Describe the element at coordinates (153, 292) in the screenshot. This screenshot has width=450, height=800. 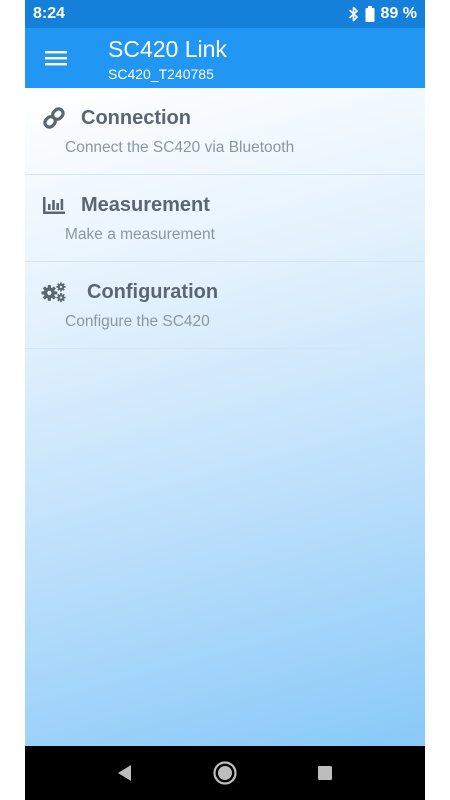
I see `menu-item-title: Configuration` at that location.